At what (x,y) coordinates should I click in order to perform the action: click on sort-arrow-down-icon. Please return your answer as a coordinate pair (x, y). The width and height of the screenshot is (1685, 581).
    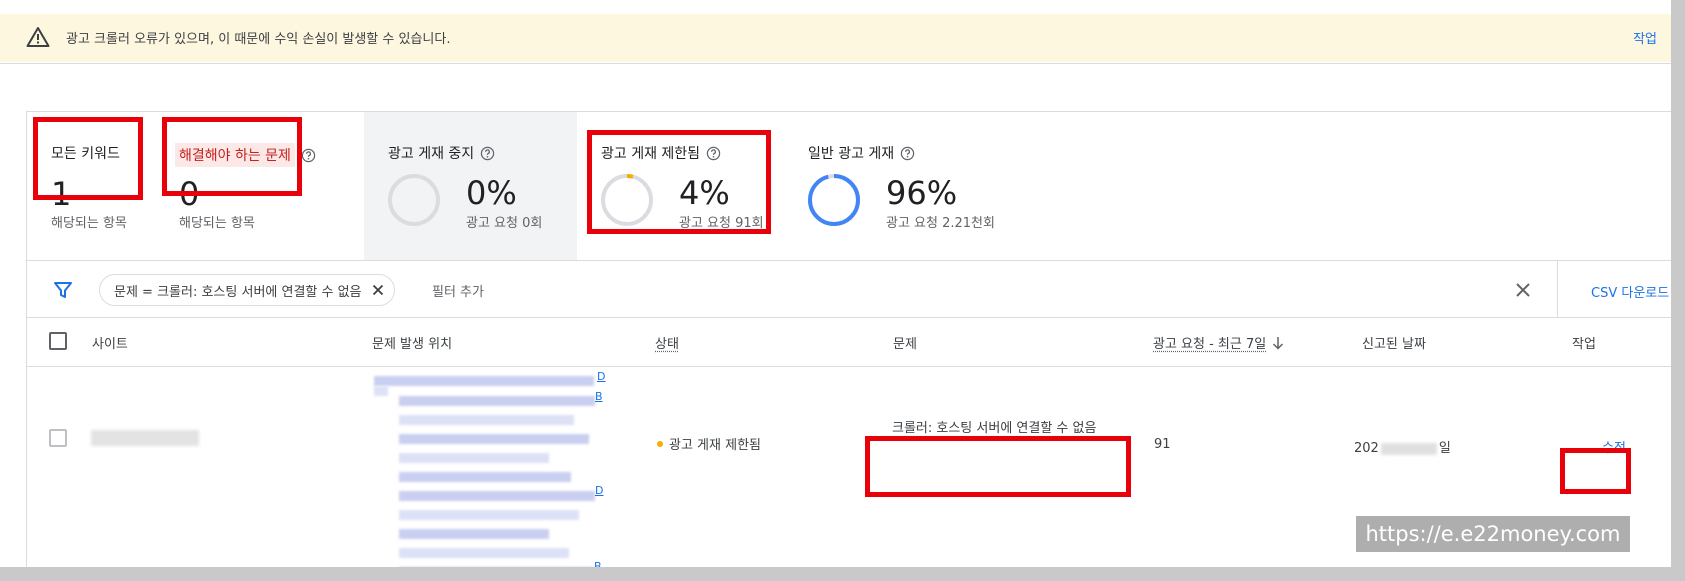
    Looking at the image, I should click on (1278, 343).